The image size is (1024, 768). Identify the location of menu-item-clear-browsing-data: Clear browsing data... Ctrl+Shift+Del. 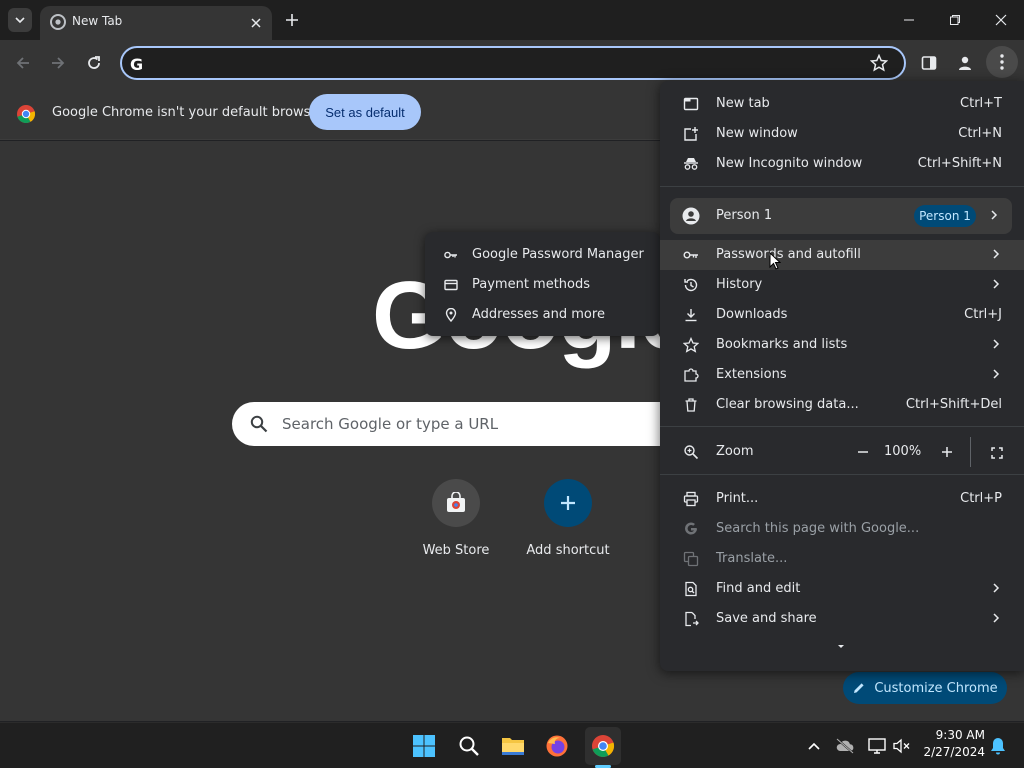
(842, 405).